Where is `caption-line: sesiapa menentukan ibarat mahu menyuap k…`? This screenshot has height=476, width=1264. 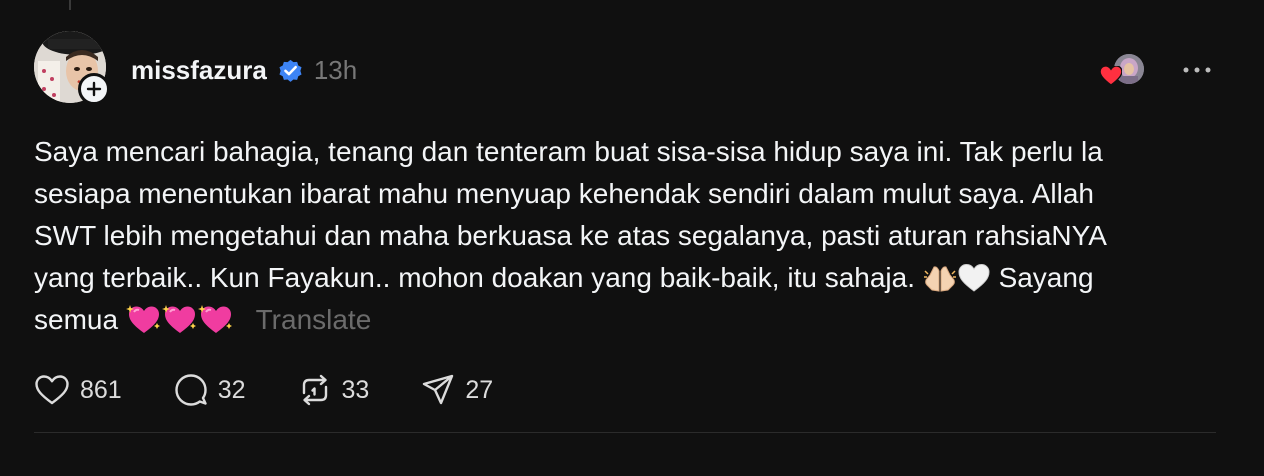 caption-line: sesiapa menentukan ibarat mahu menyuap k… is located at coordinates (564, 193).